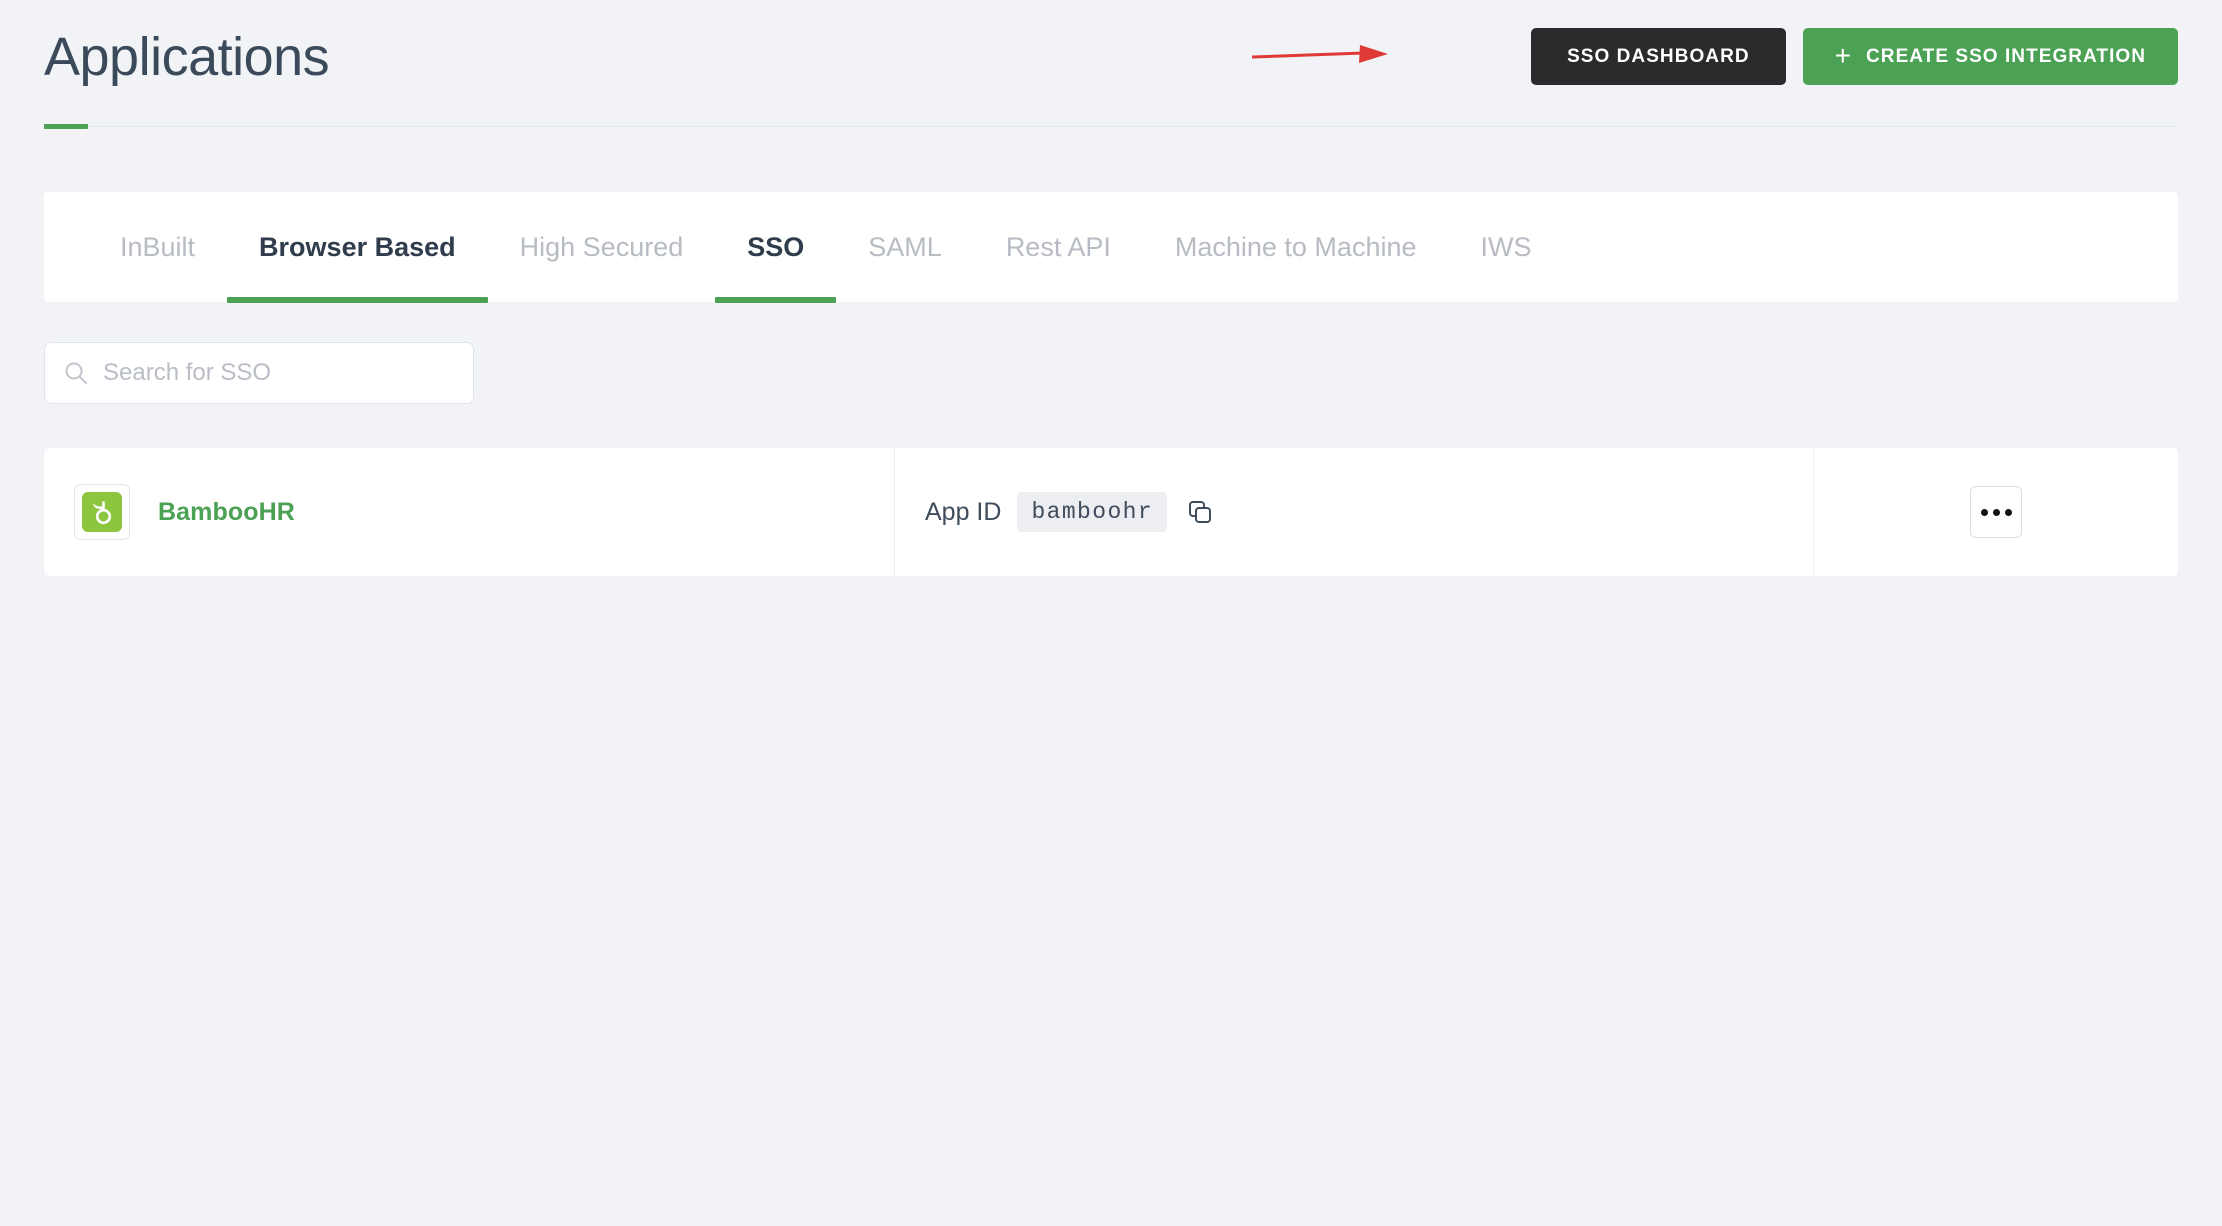 Image resolution: width=2222 pixels, height=1226 pixels. Describe the element at coordinates (1058, 247) in the screenshot. I see `tab-rest-api: Rest API` at that location.